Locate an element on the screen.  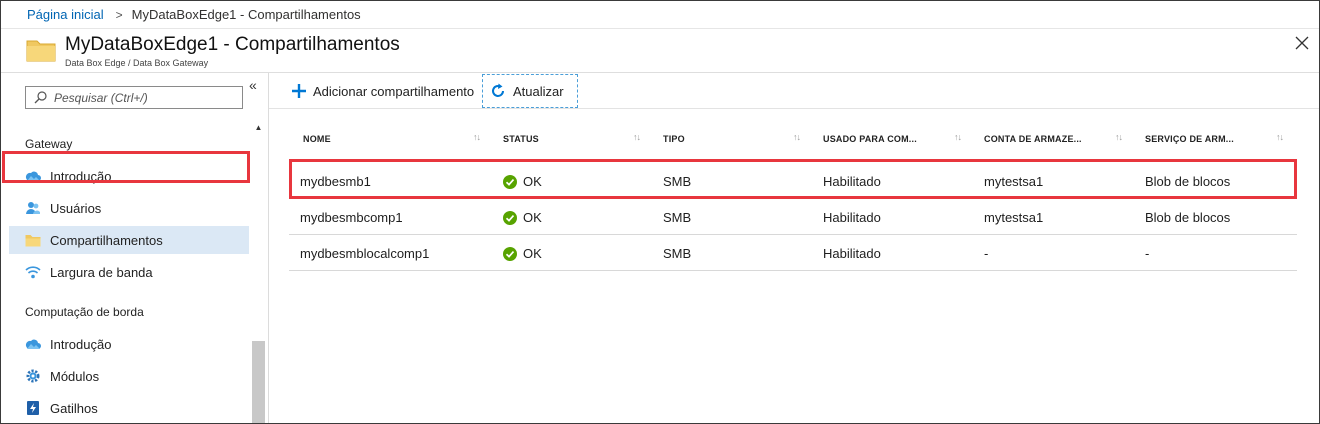
cell-name: mydbesmbcomp1 is located at coordinates (351, 217).